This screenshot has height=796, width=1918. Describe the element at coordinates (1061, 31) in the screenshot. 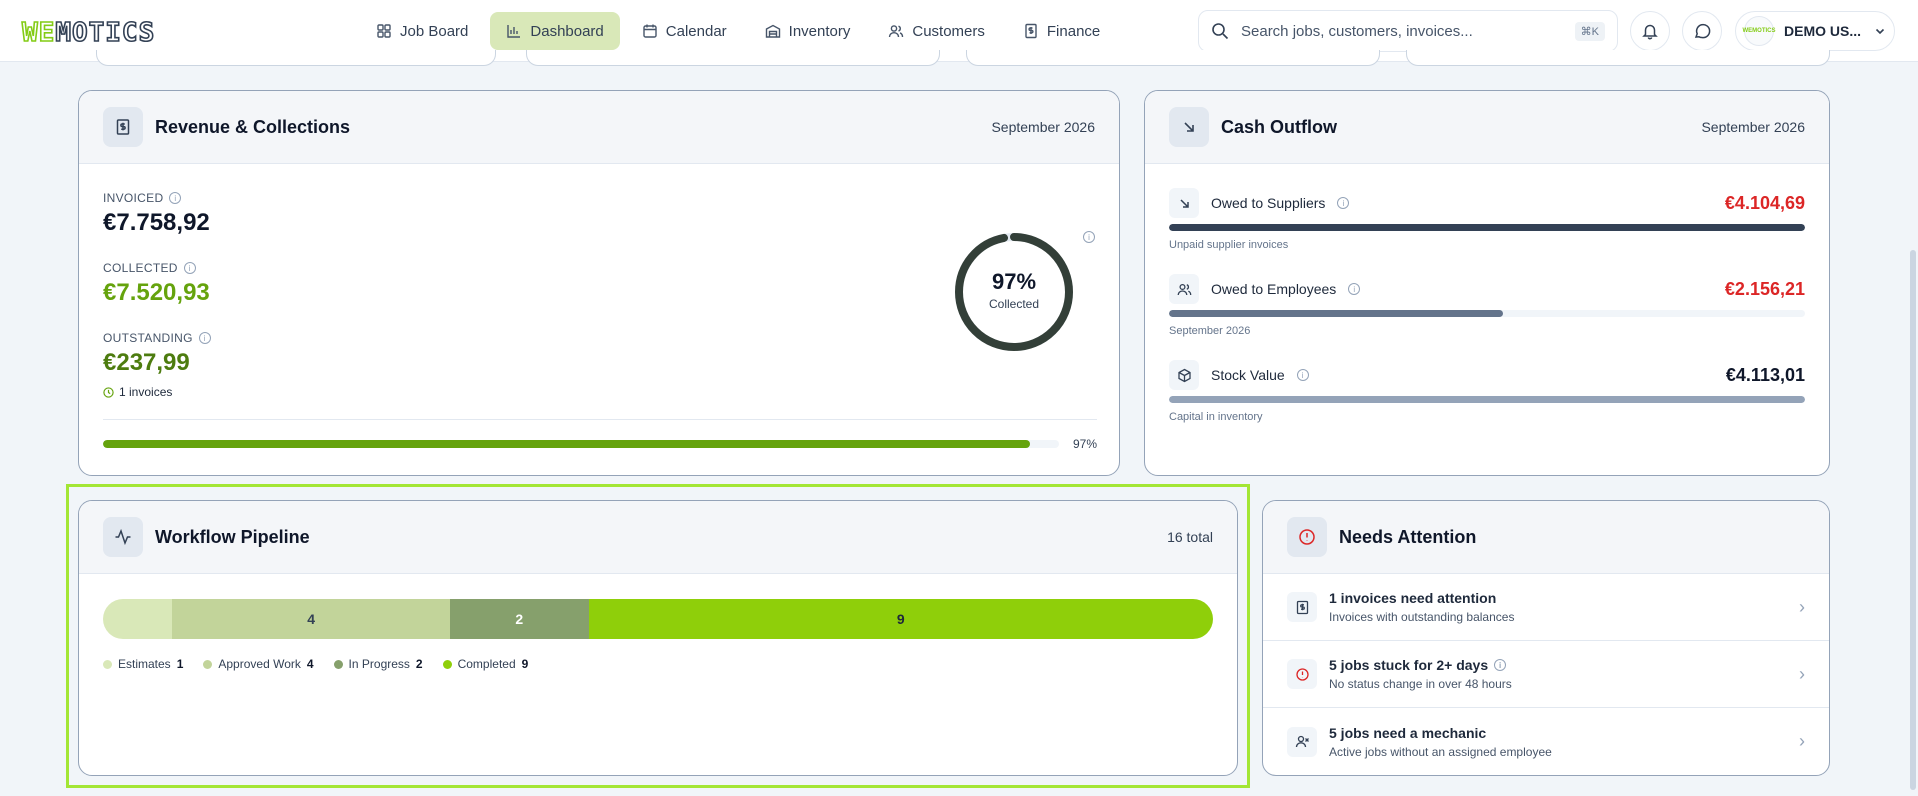

I see `nav-finance: Finance` at that location.